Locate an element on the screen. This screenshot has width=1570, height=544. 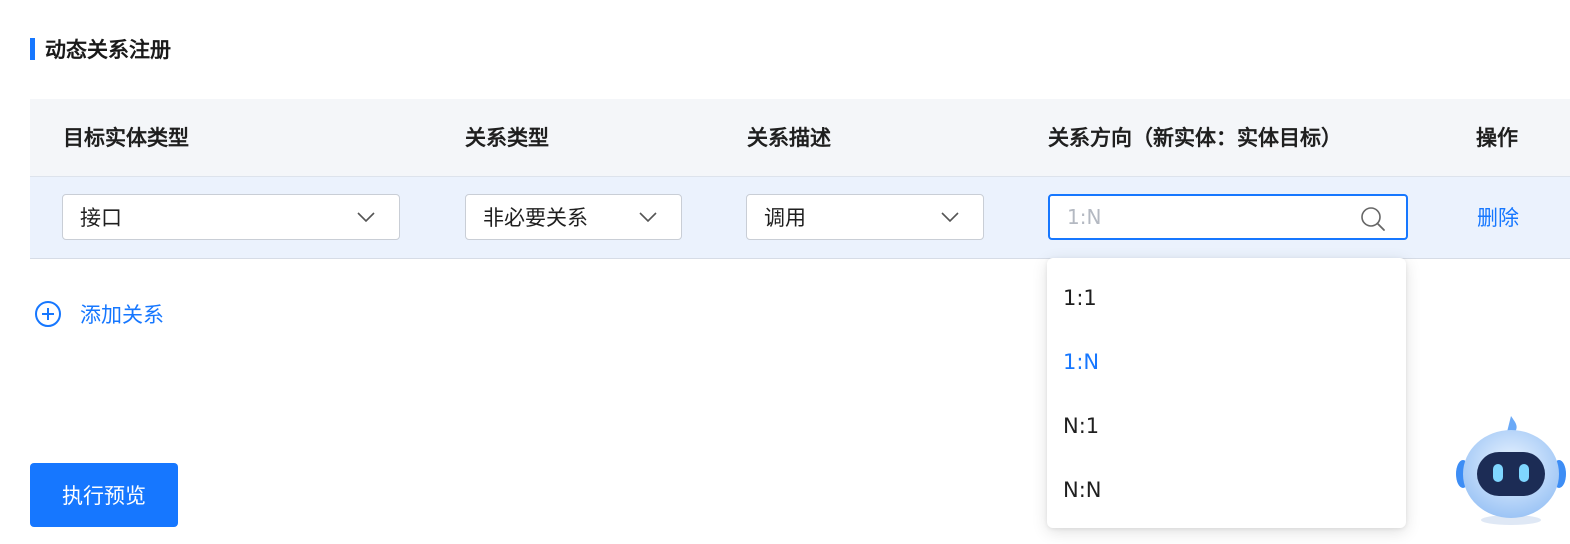
section-title: 动态关系注册 is located at coordinates (100, 49).